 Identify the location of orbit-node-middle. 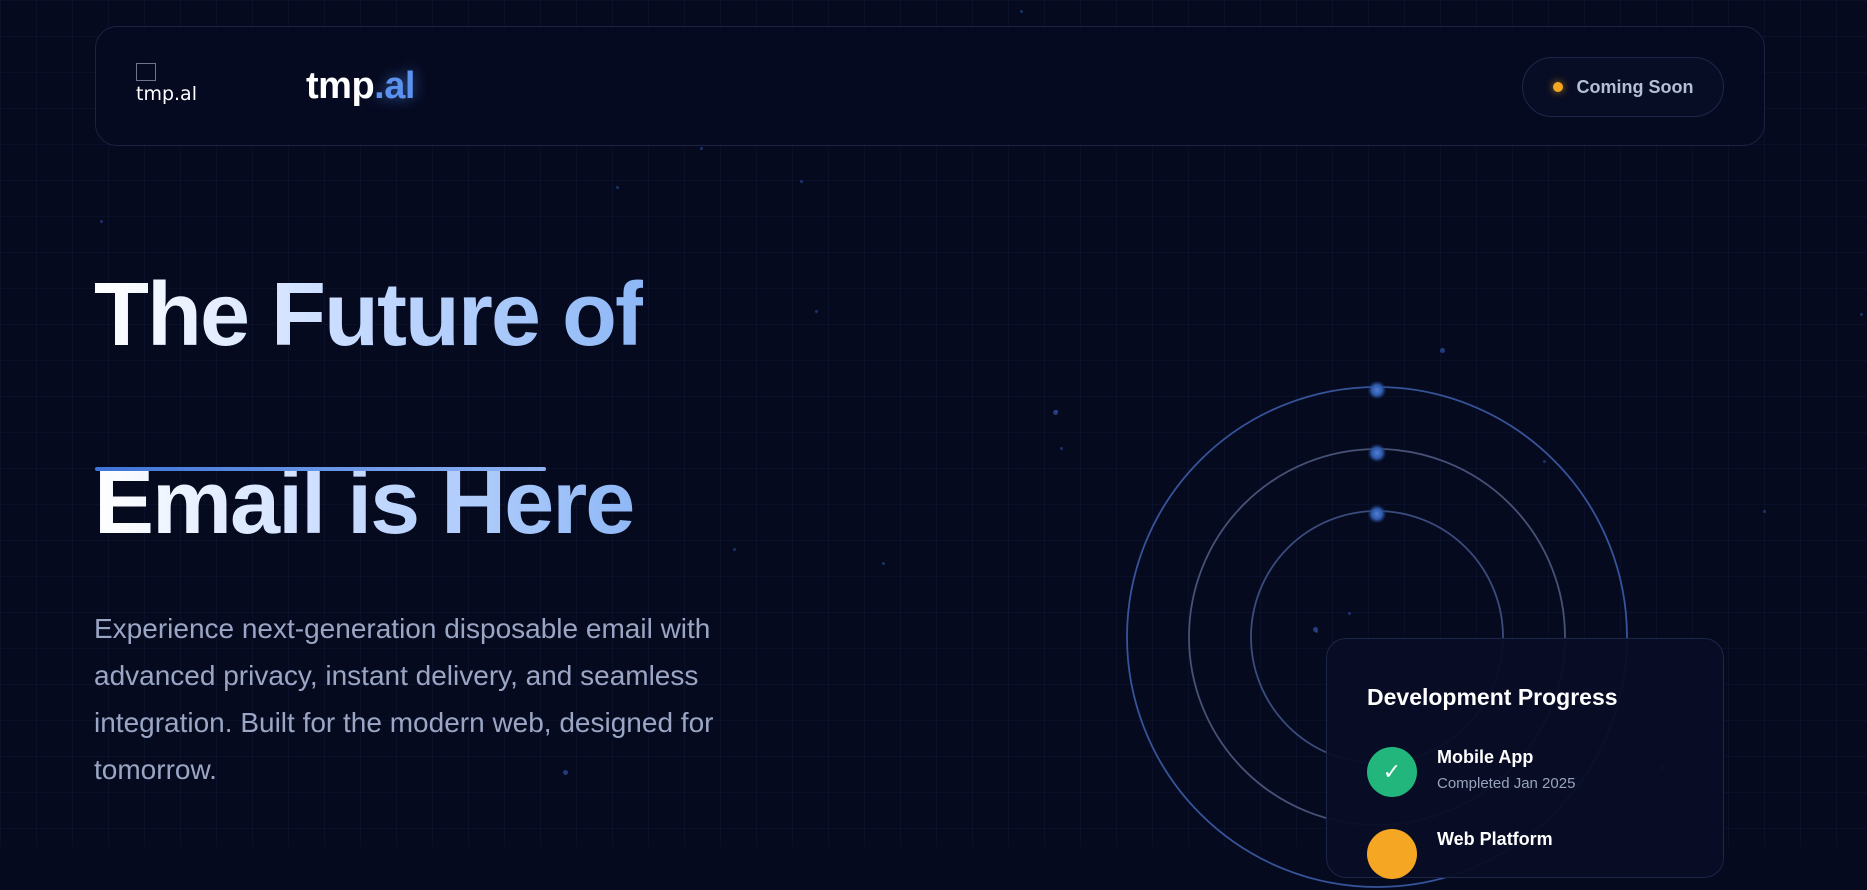
(1377, 453).